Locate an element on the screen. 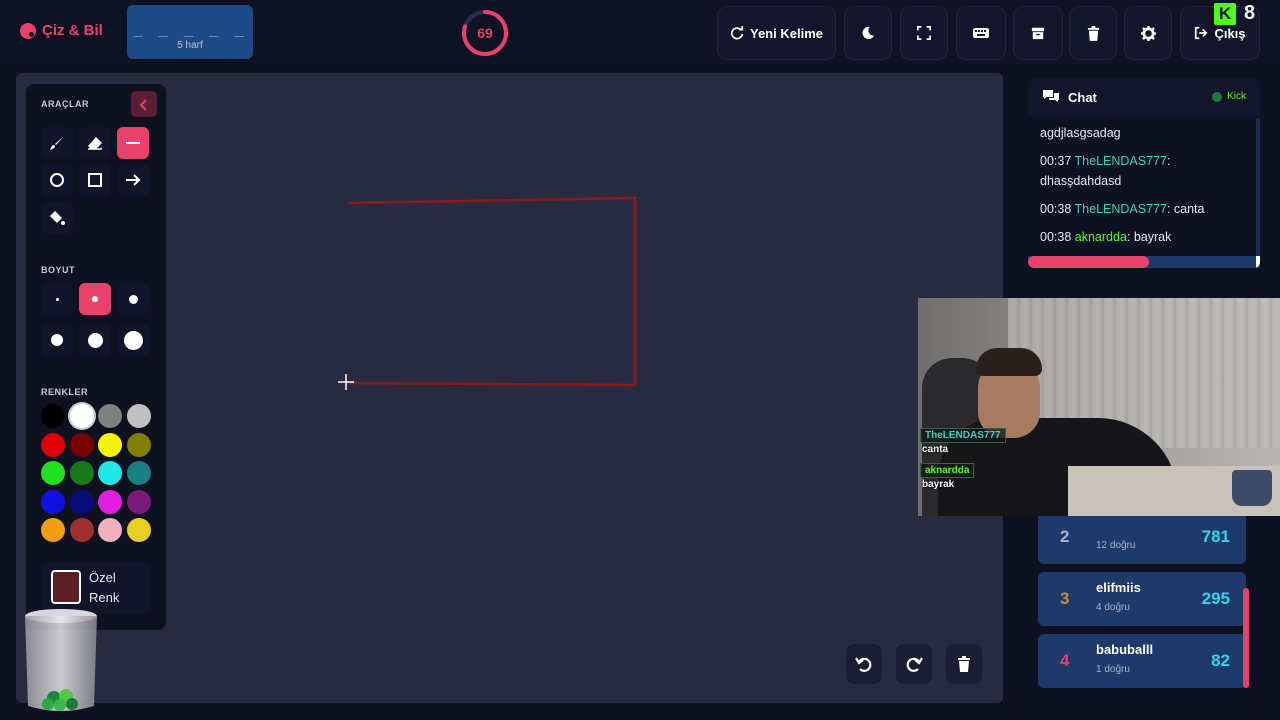 The image size is (1280, 720). size-4-button is located at coordinates (57, 340).